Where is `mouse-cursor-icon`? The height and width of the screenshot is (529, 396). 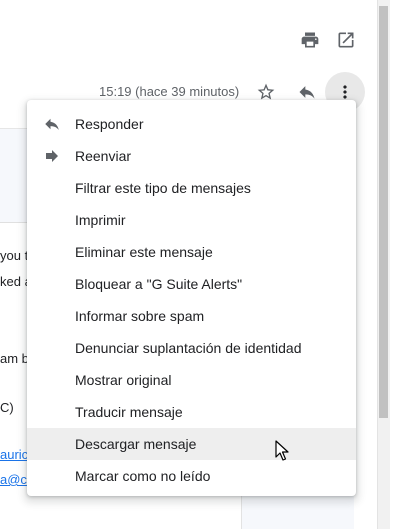
mouse-cursor-icon is located at coordinates (282, 451).